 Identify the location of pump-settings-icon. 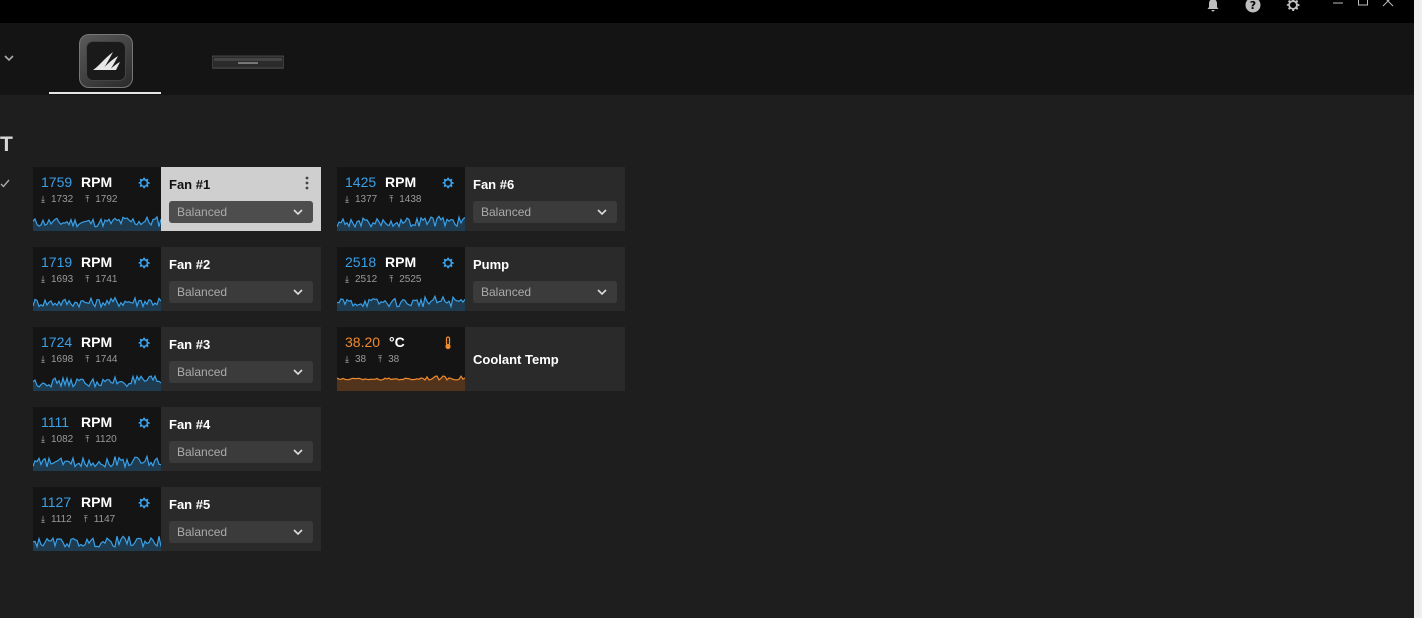
(448, 263).